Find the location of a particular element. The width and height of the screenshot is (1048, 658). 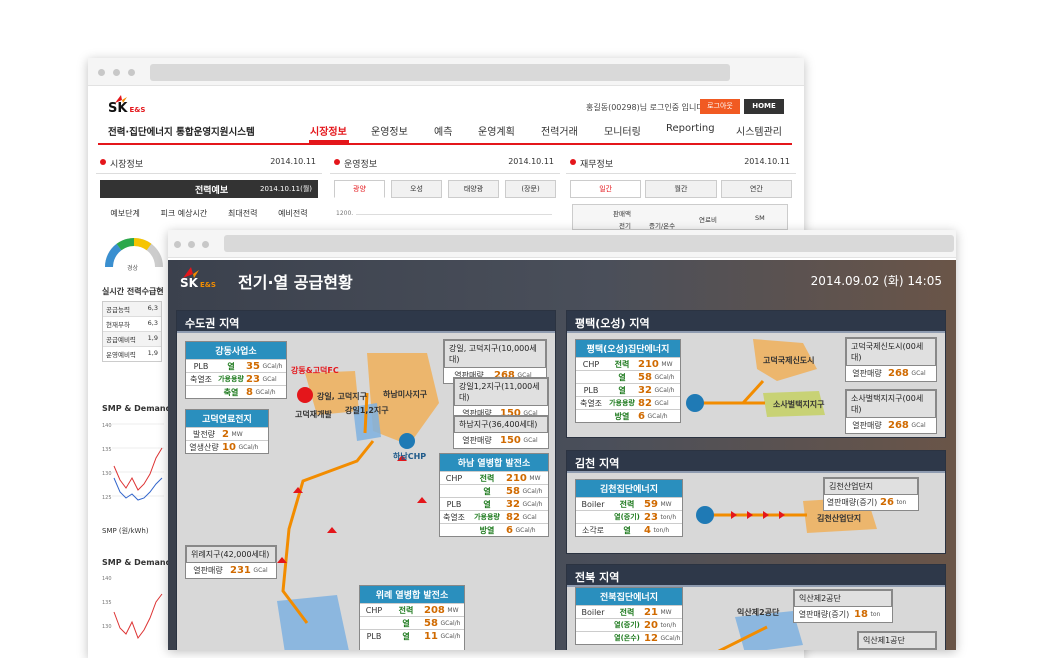

iksan2-consumer-box: 익산제2공단 열판매량(증기) 18 ton is located at coordinates (843, 606).